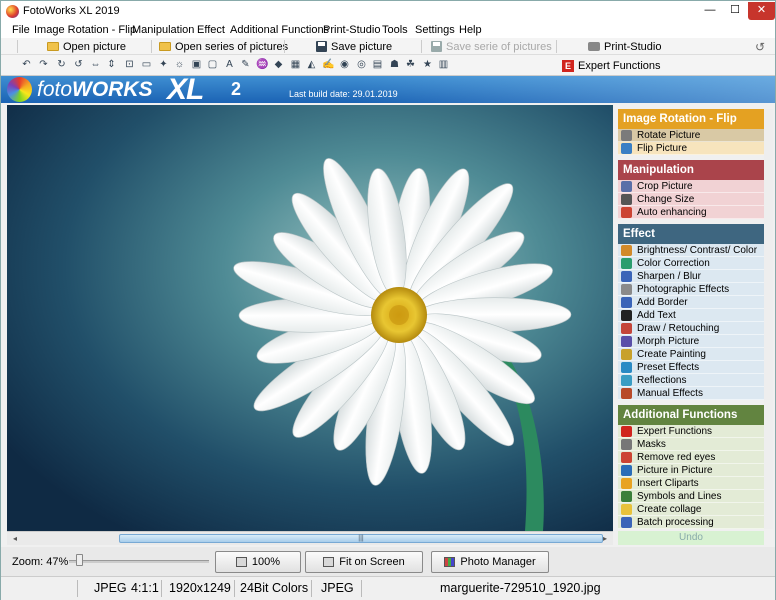  What do you see at coordinates (626, 457) in the screenshot?
I see `remove-red-eyes-icon` at bounding box center [626, 457].